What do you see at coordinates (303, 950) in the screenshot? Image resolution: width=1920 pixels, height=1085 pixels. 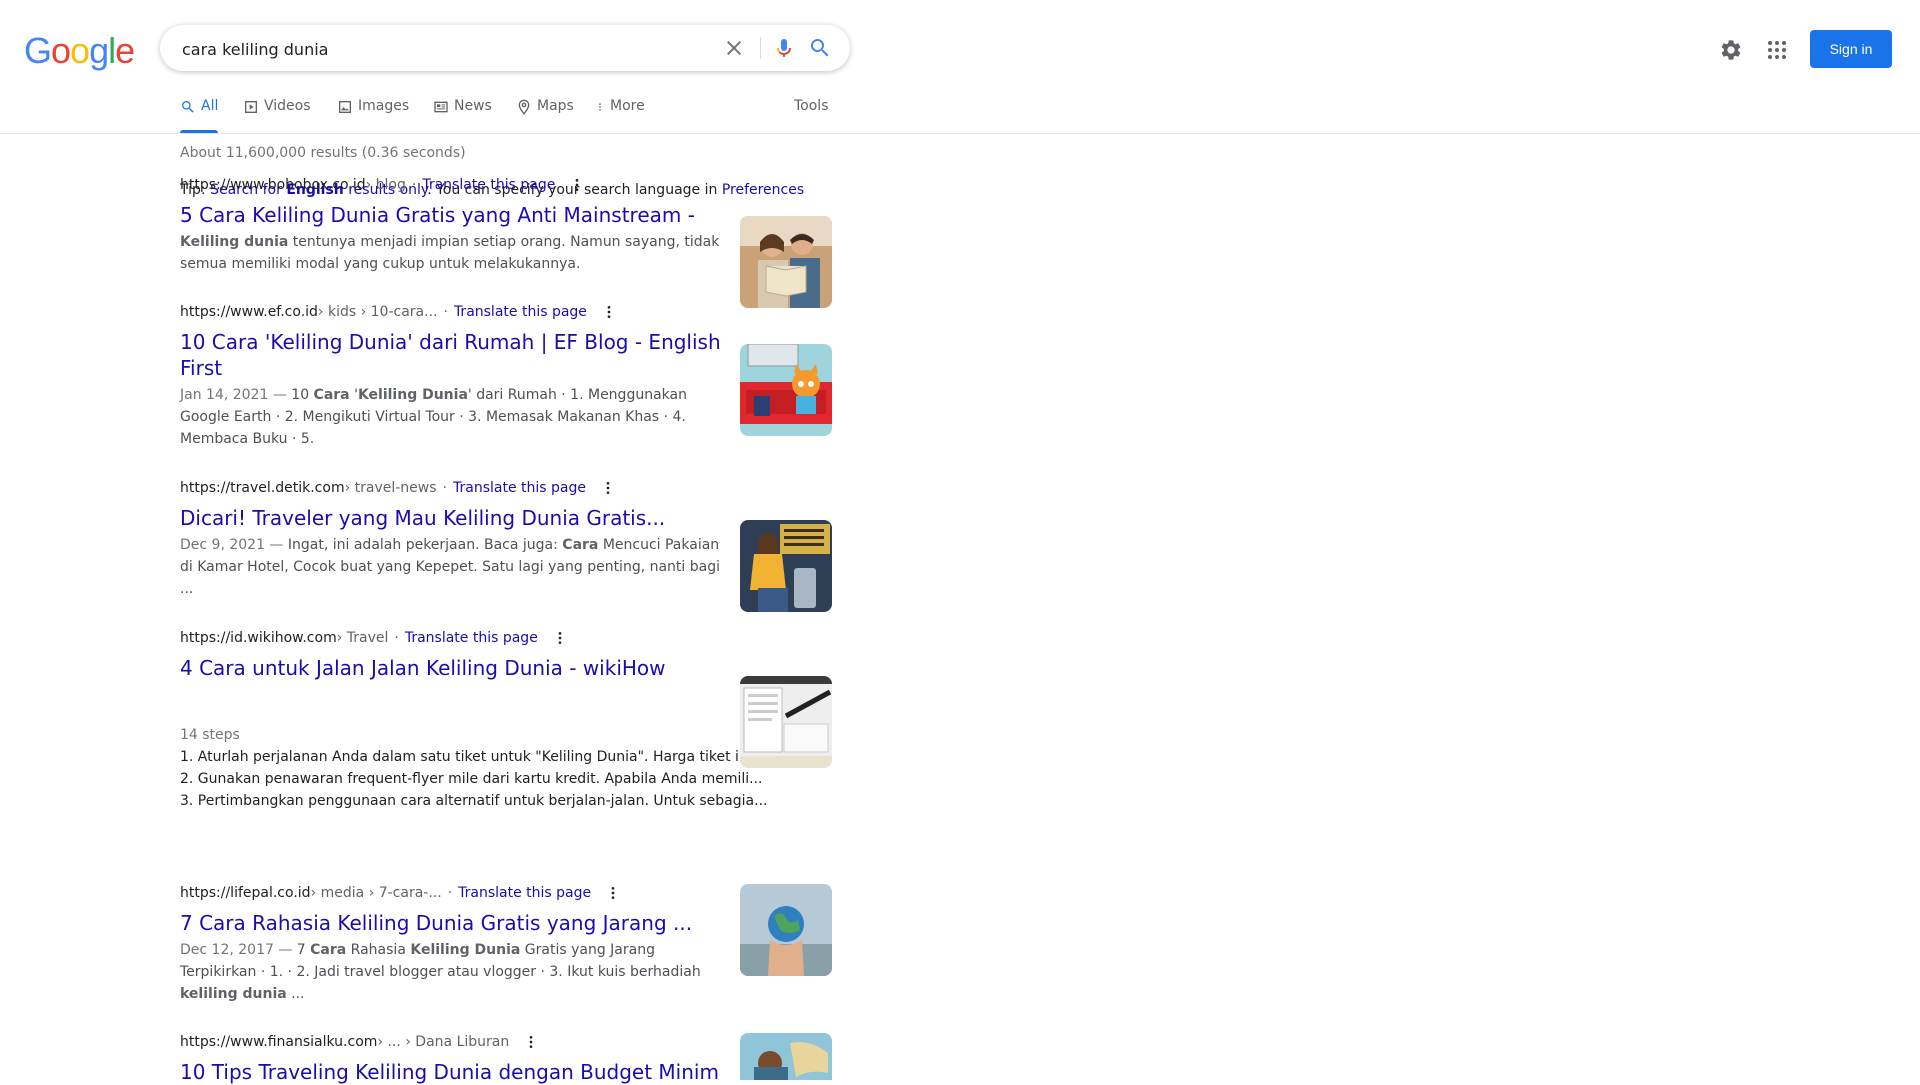 I see `snippet-text: 7` at bounding box center [303, 950].